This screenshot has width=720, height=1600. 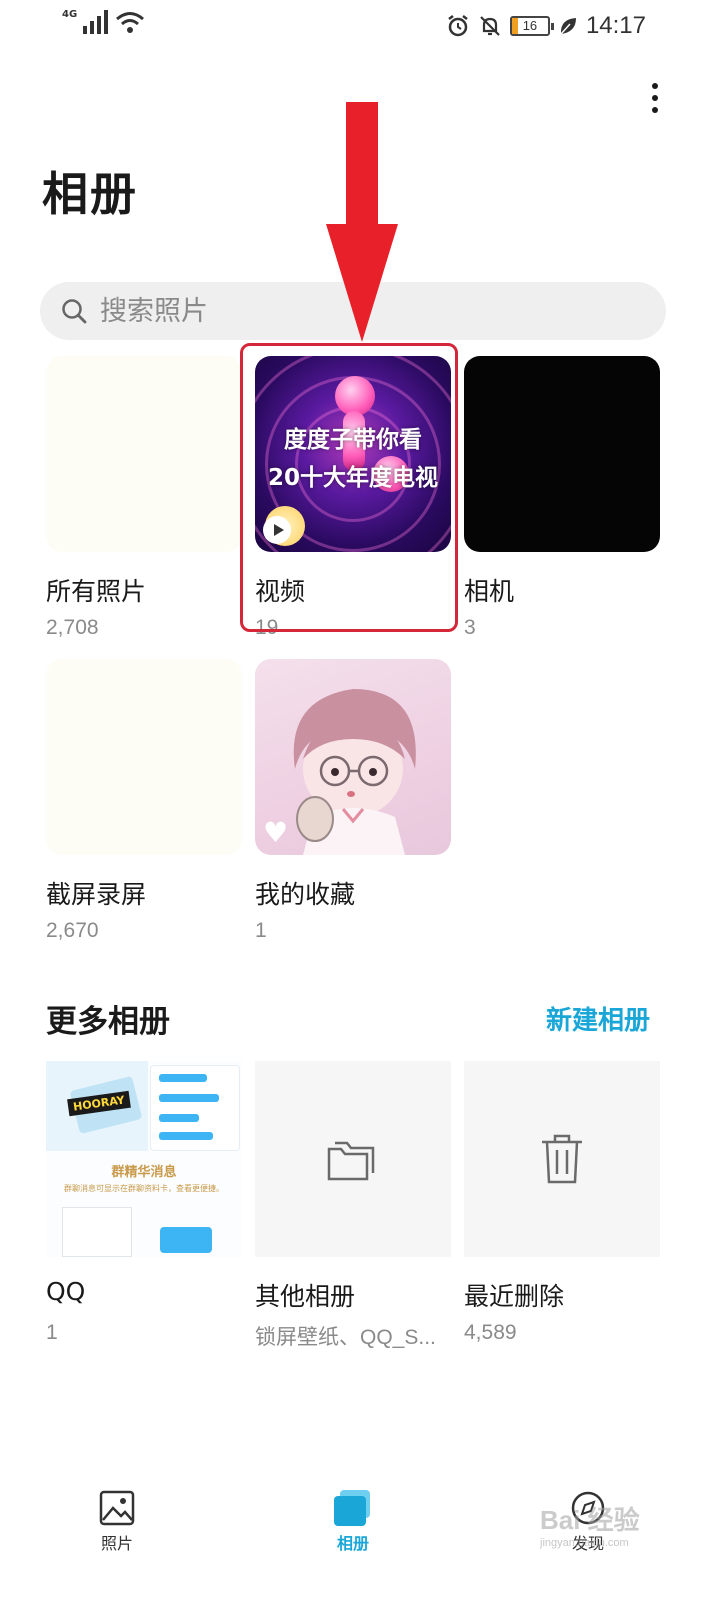 I want to click on wifi-icon, so click(x=130, y=22).